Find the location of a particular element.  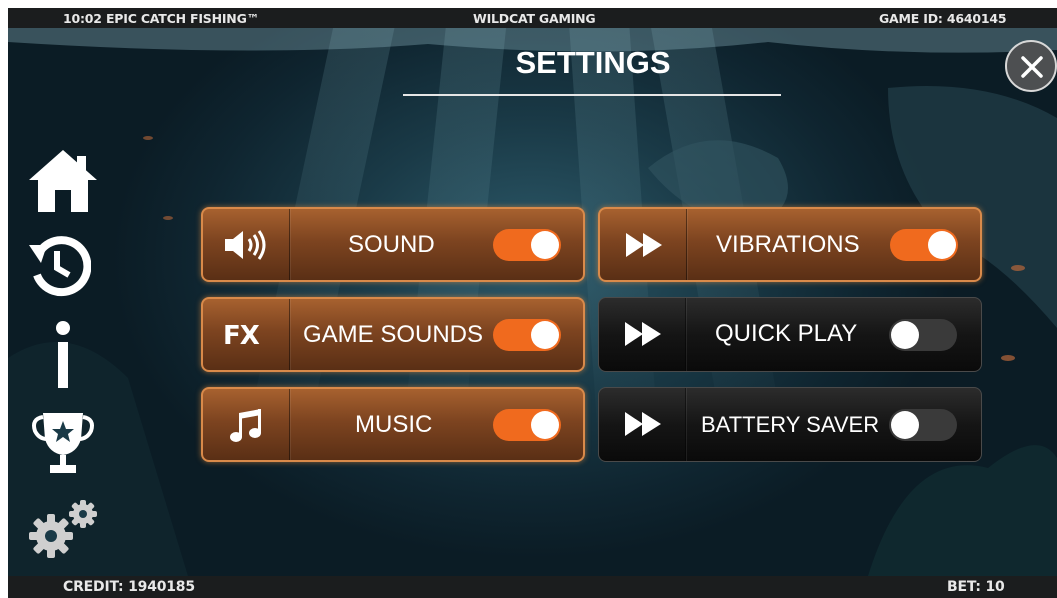

provider-name: WILDCAT GAMING is located at coordinates (534, 18).